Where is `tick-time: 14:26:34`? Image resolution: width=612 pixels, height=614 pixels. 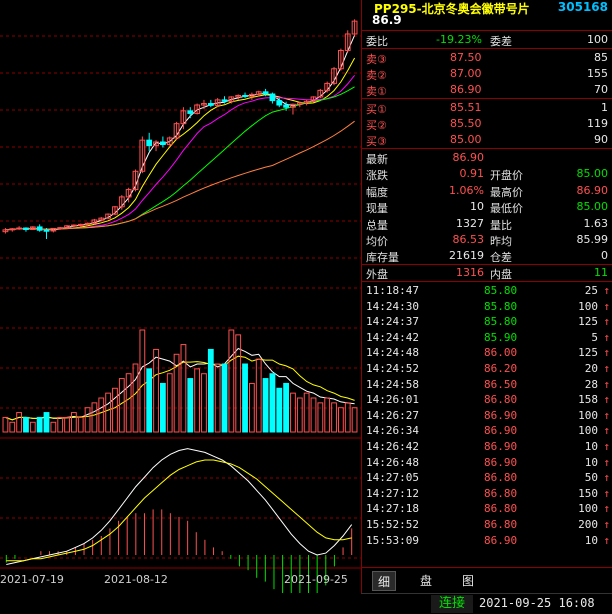
tick-time: 14:26:34 is located at coordinates (392, 431).